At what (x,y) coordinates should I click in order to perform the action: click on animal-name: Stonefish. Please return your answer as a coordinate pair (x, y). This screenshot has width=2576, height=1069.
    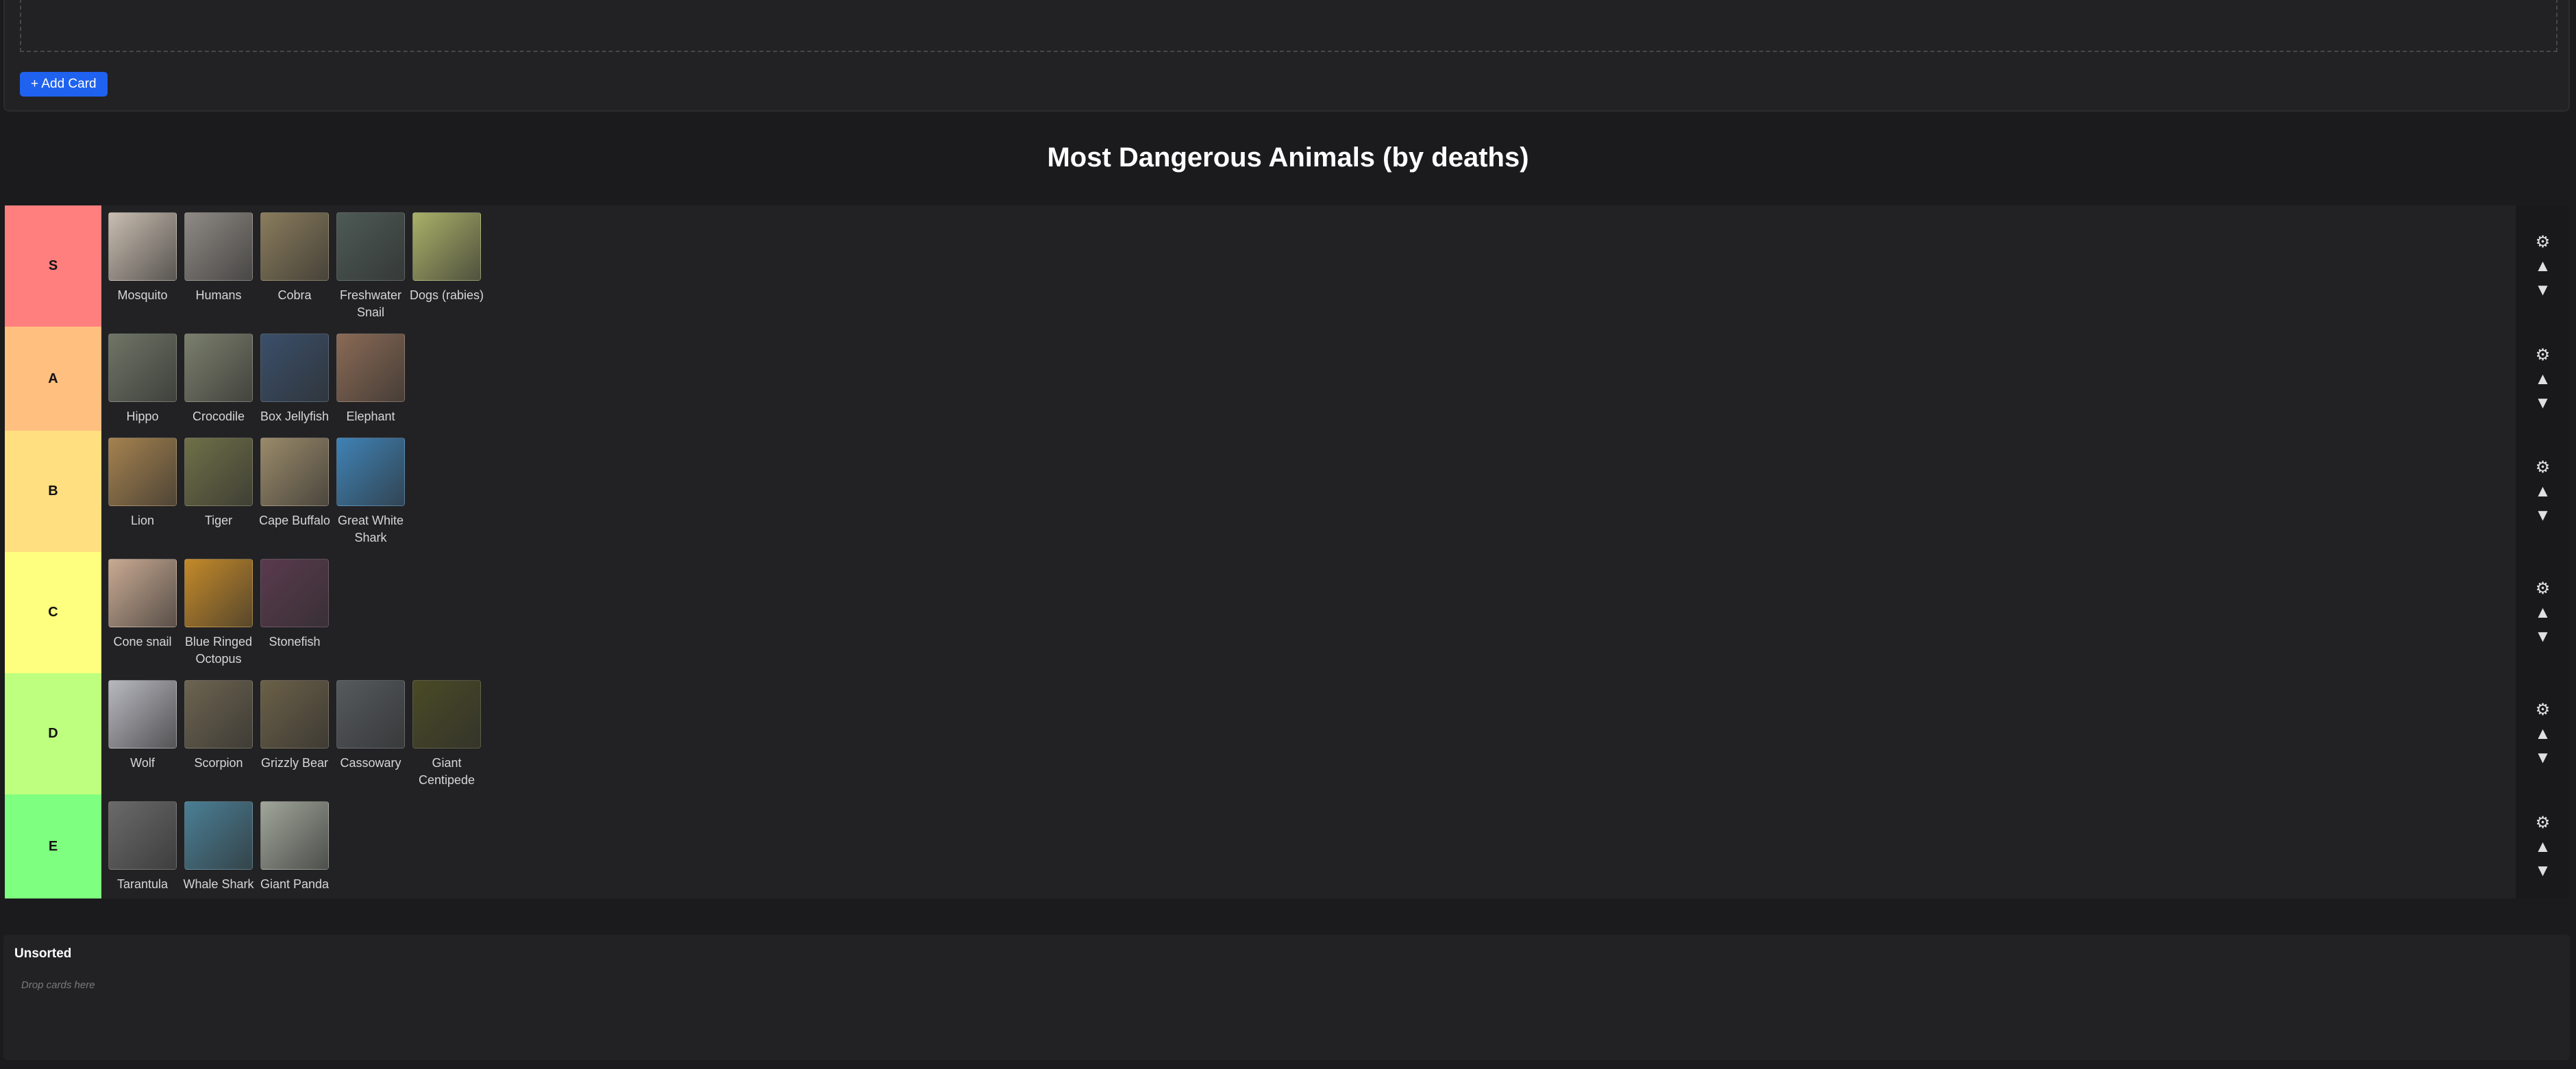
    Looking at the image, I should click on (295, 642).